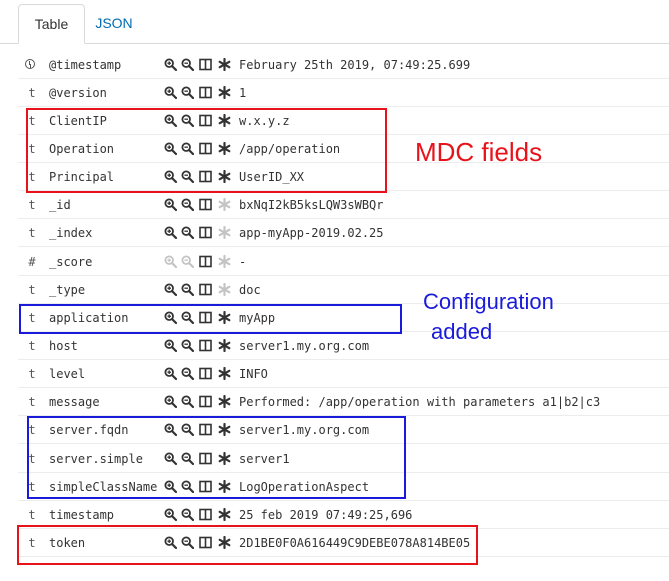  I want to click on field-value: w.x.y.z, so click(264, 121).